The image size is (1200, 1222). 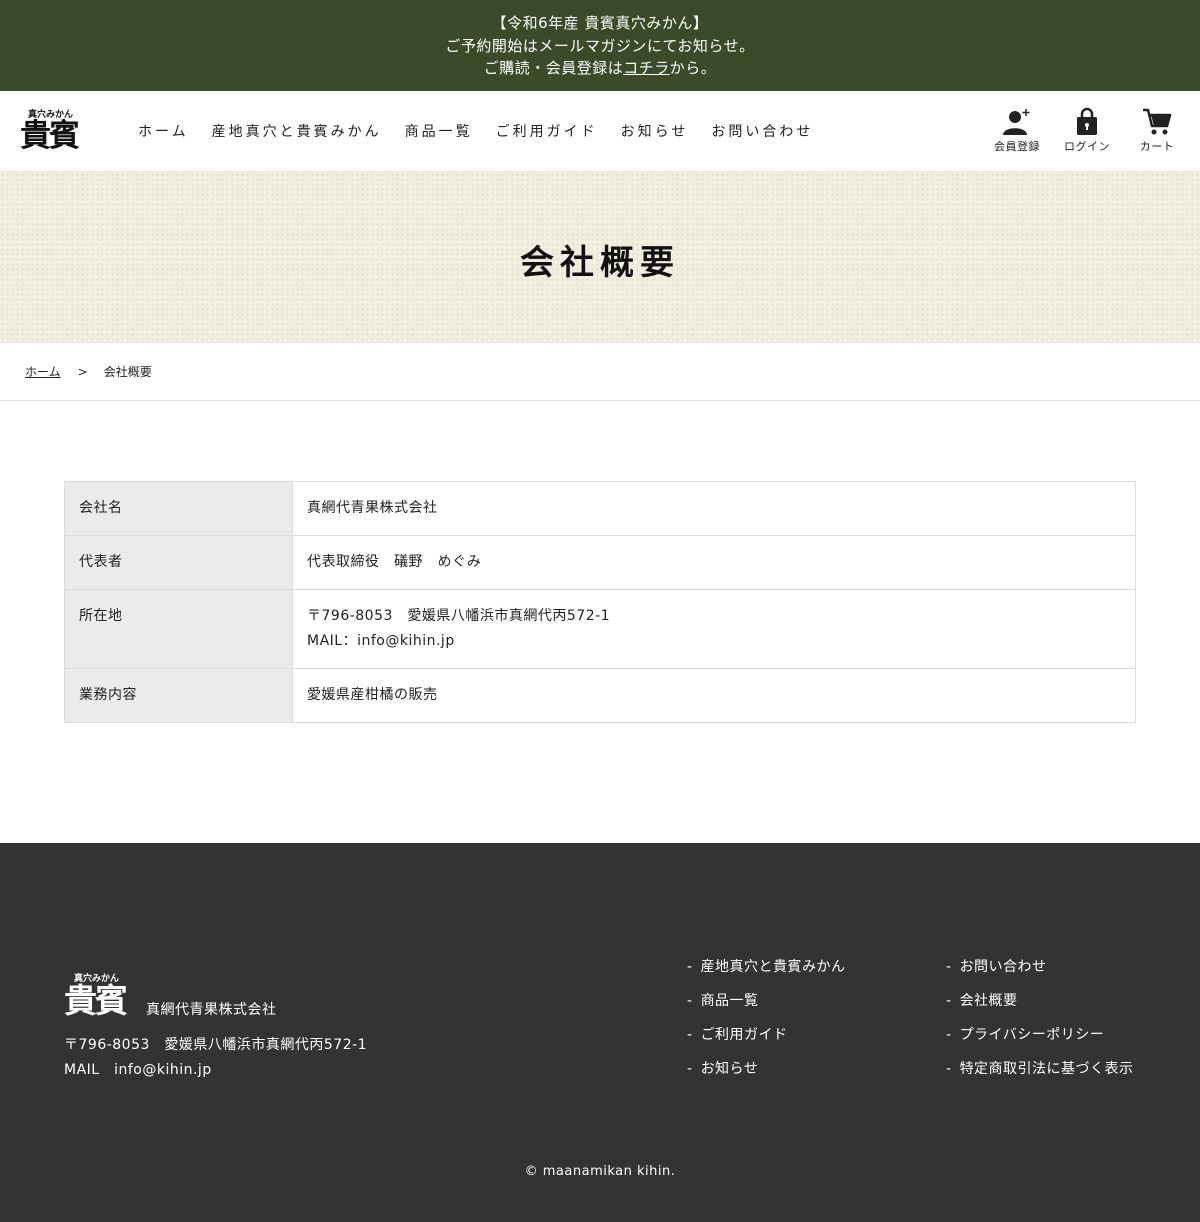 I want to click on nav-products: 商品一覧, so click(x=439, y=131).